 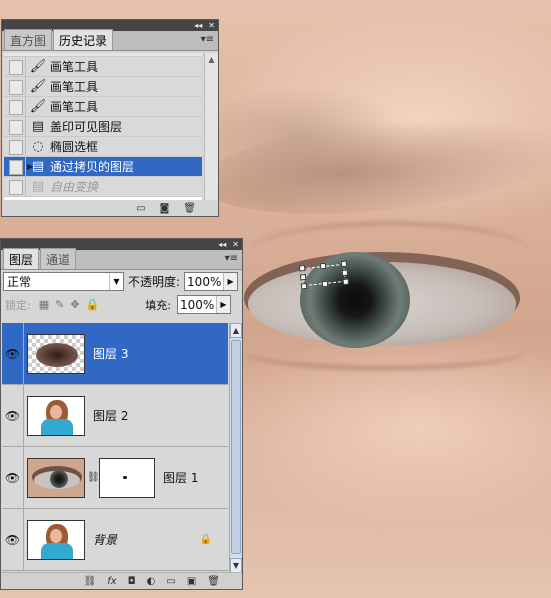 What do you see at coordinates (191, 581) in the screenshot?
I see `new-layer-icon: ▣` at bounding box center [191, 581].